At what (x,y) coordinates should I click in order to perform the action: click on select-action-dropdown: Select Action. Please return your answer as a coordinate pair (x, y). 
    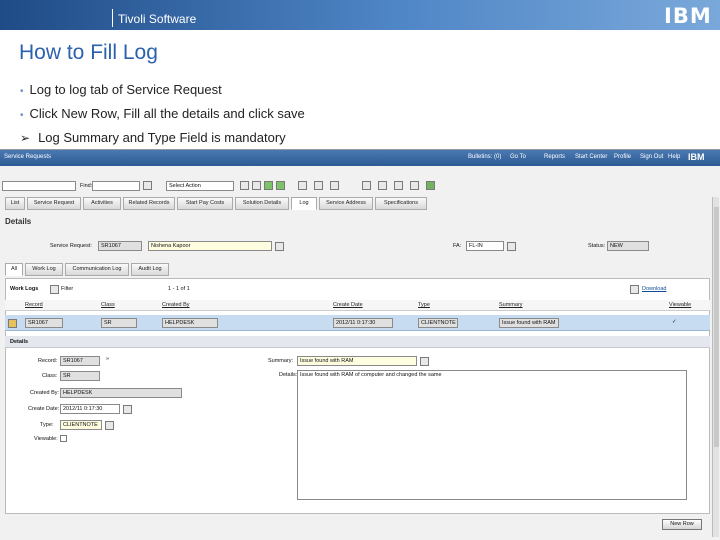
    Looking at the image, I should click on (200, 186).